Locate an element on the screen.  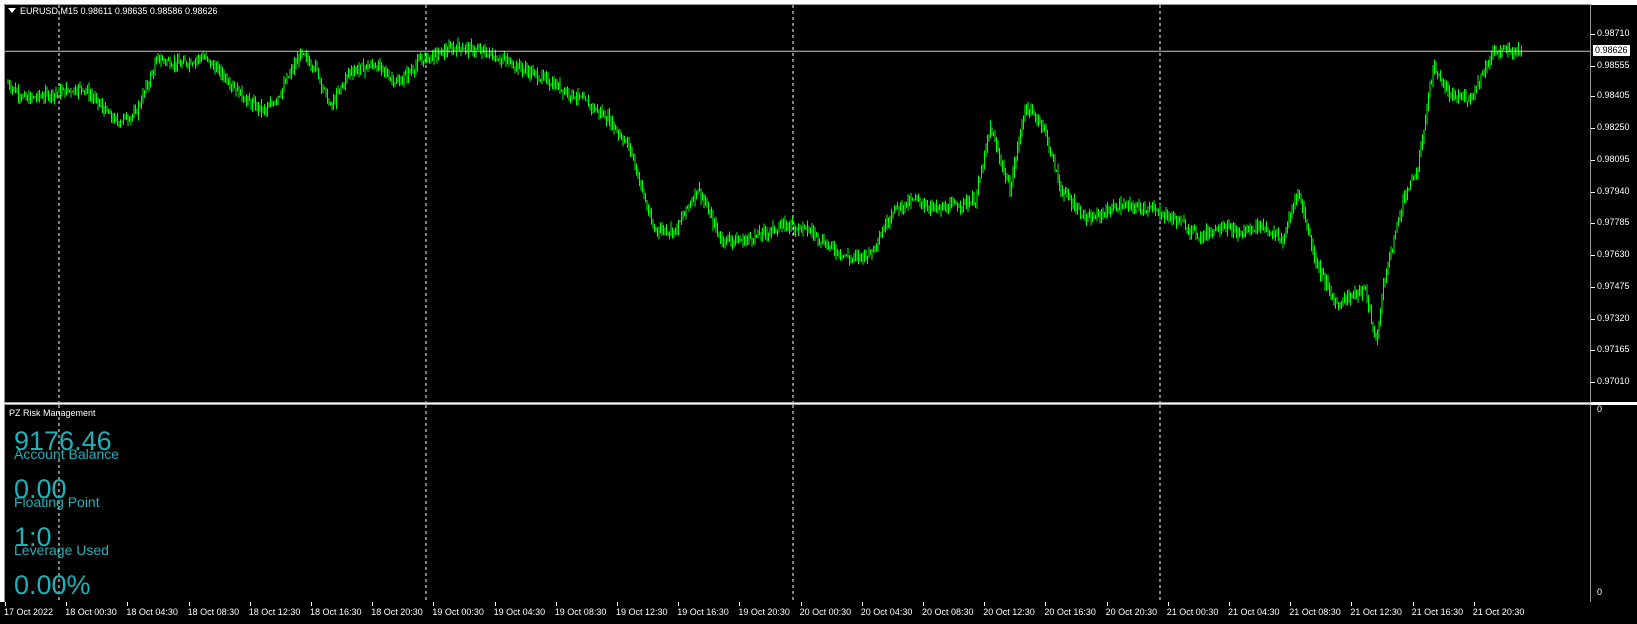
time-label: 21 Oct 00:30 is located at coordinates (1192, 612).